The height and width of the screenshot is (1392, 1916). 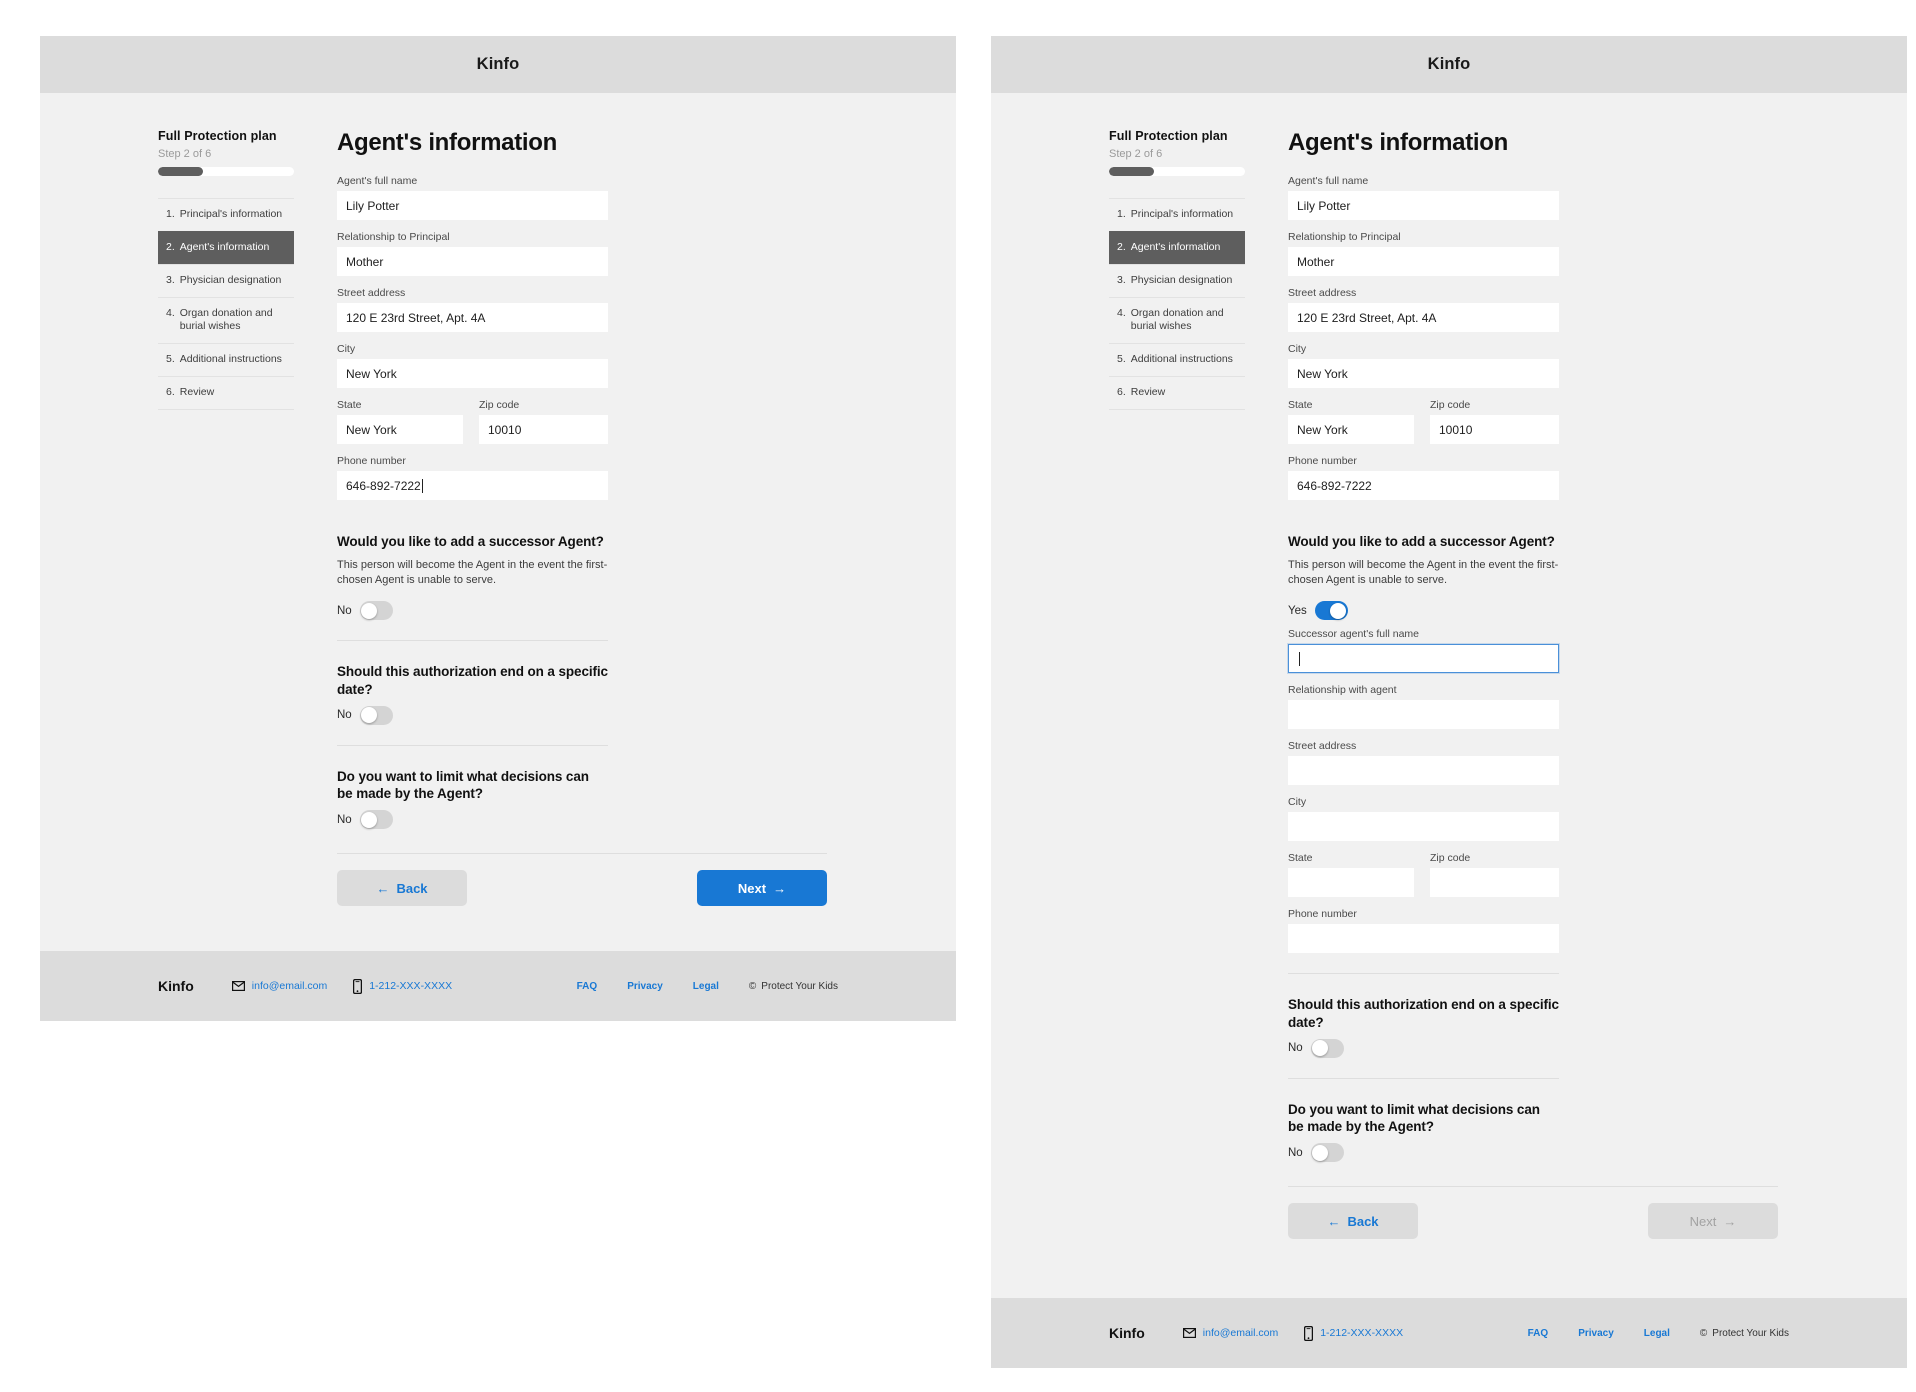 I want to click on successor-city-input, so click(x=1423, y=827).